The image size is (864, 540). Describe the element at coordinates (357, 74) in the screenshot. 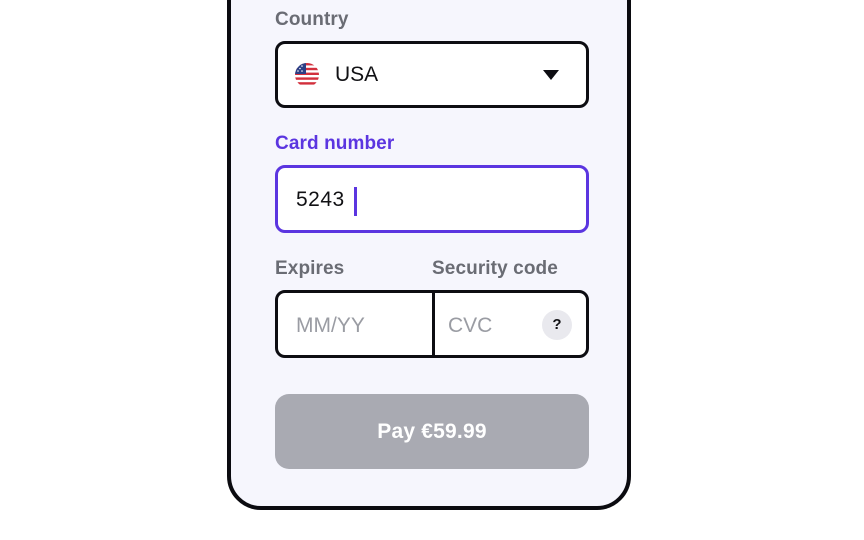

I see `country-value: USA` at that location.